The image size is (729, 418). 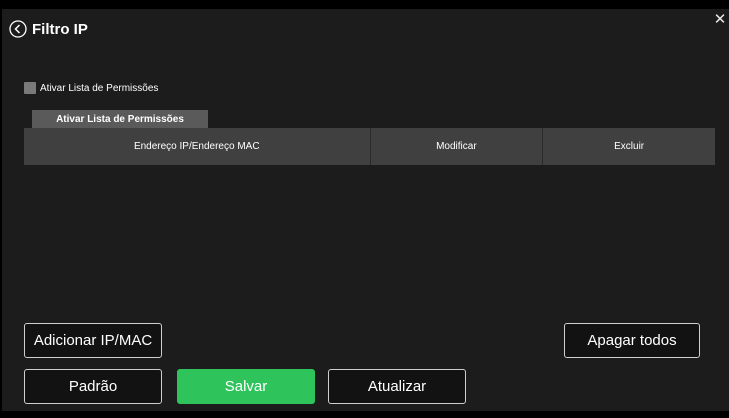 I want to click on checkbox-box, so click(x=30, y=88).